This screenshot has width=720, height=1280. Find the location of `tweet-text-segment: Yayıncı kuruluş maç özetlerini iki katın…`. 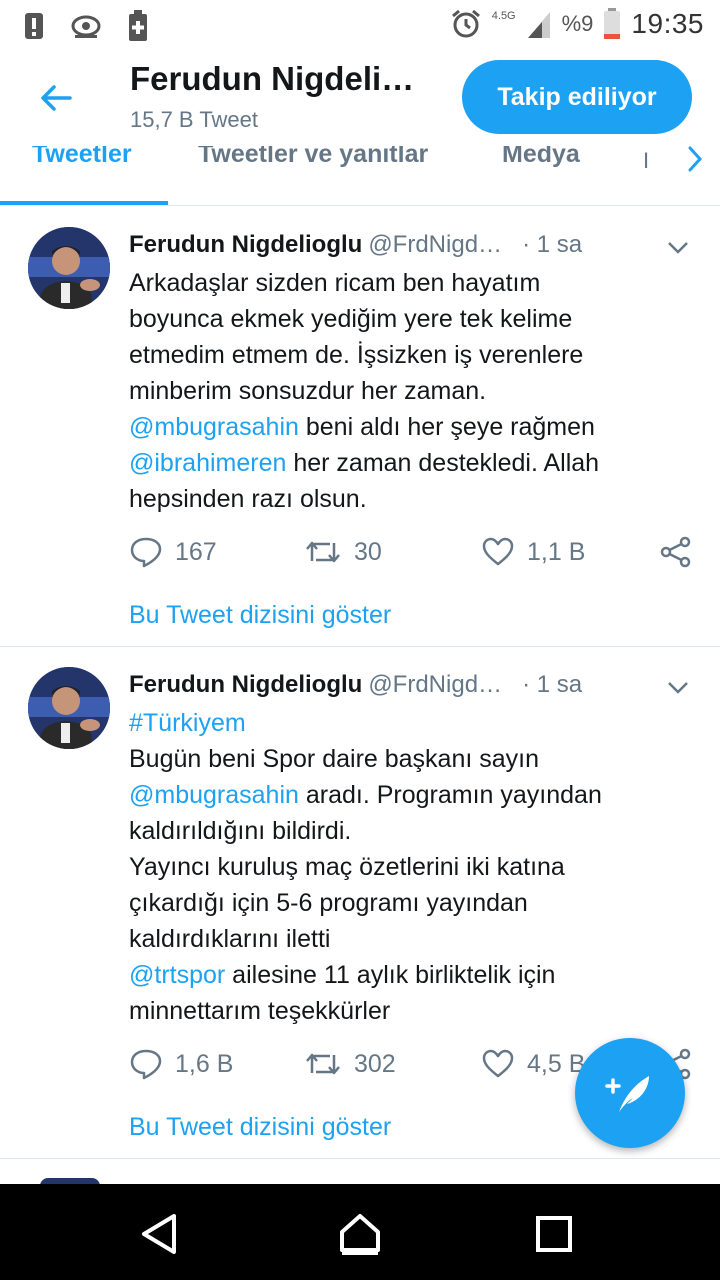

tweet-text-segment: Yayıncı kuruluş maç özetlerini iki katın… is located at coordinates (347, 867).